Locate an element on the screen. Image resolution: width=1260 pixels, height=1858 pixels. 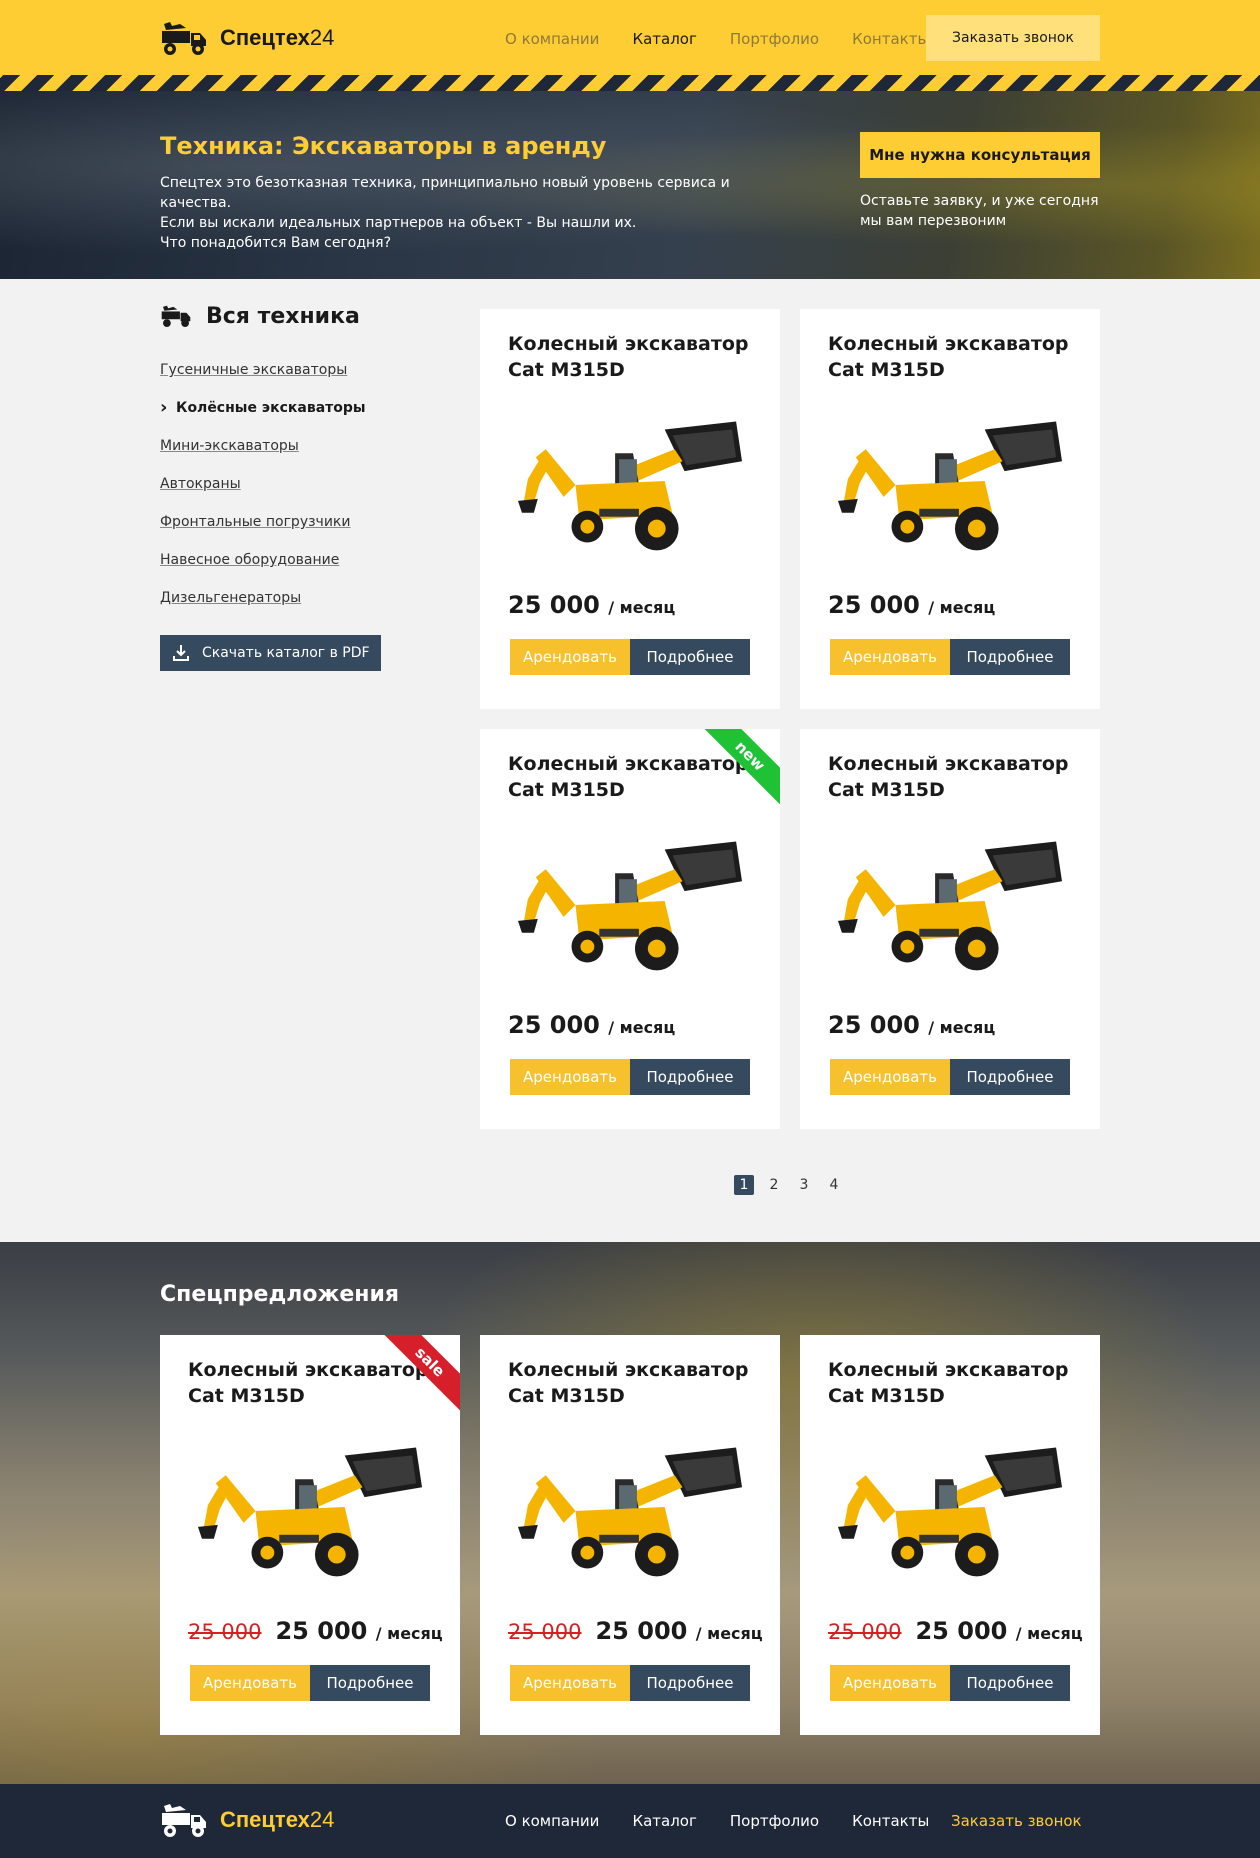
page-link: 4 is located at coordinates (834, 1185).